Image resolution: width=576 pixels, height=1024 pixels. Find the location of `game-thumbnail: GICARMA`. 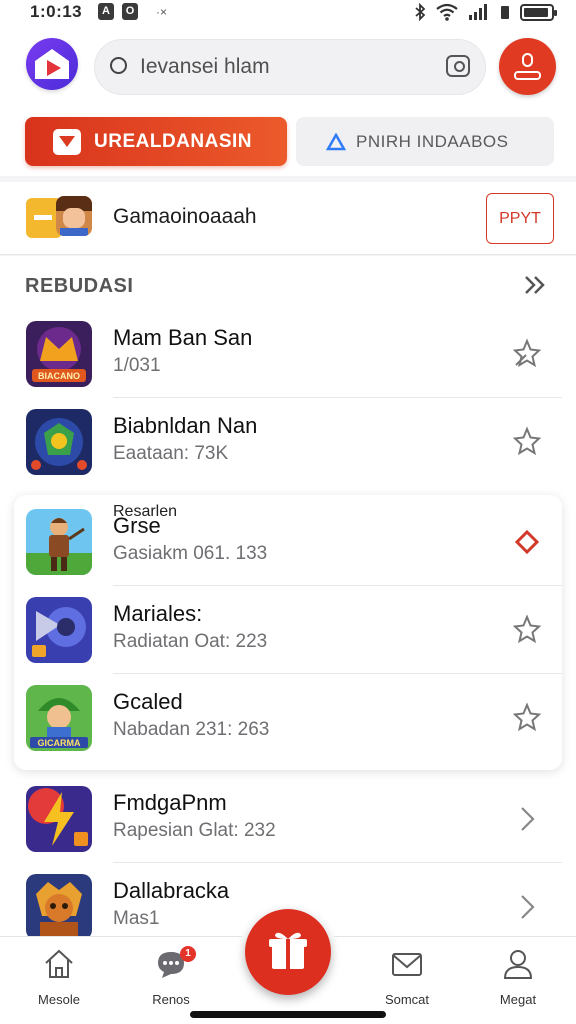

game-thumbnail: GICARMA is located at coordinates (59, 718).